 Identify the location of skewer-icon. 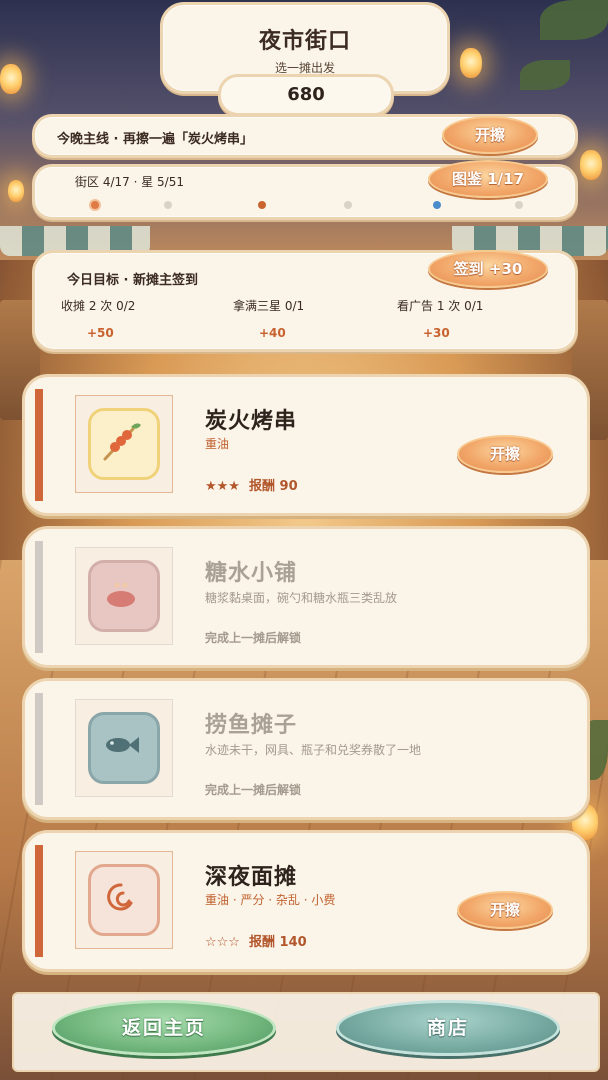
(124, 444).